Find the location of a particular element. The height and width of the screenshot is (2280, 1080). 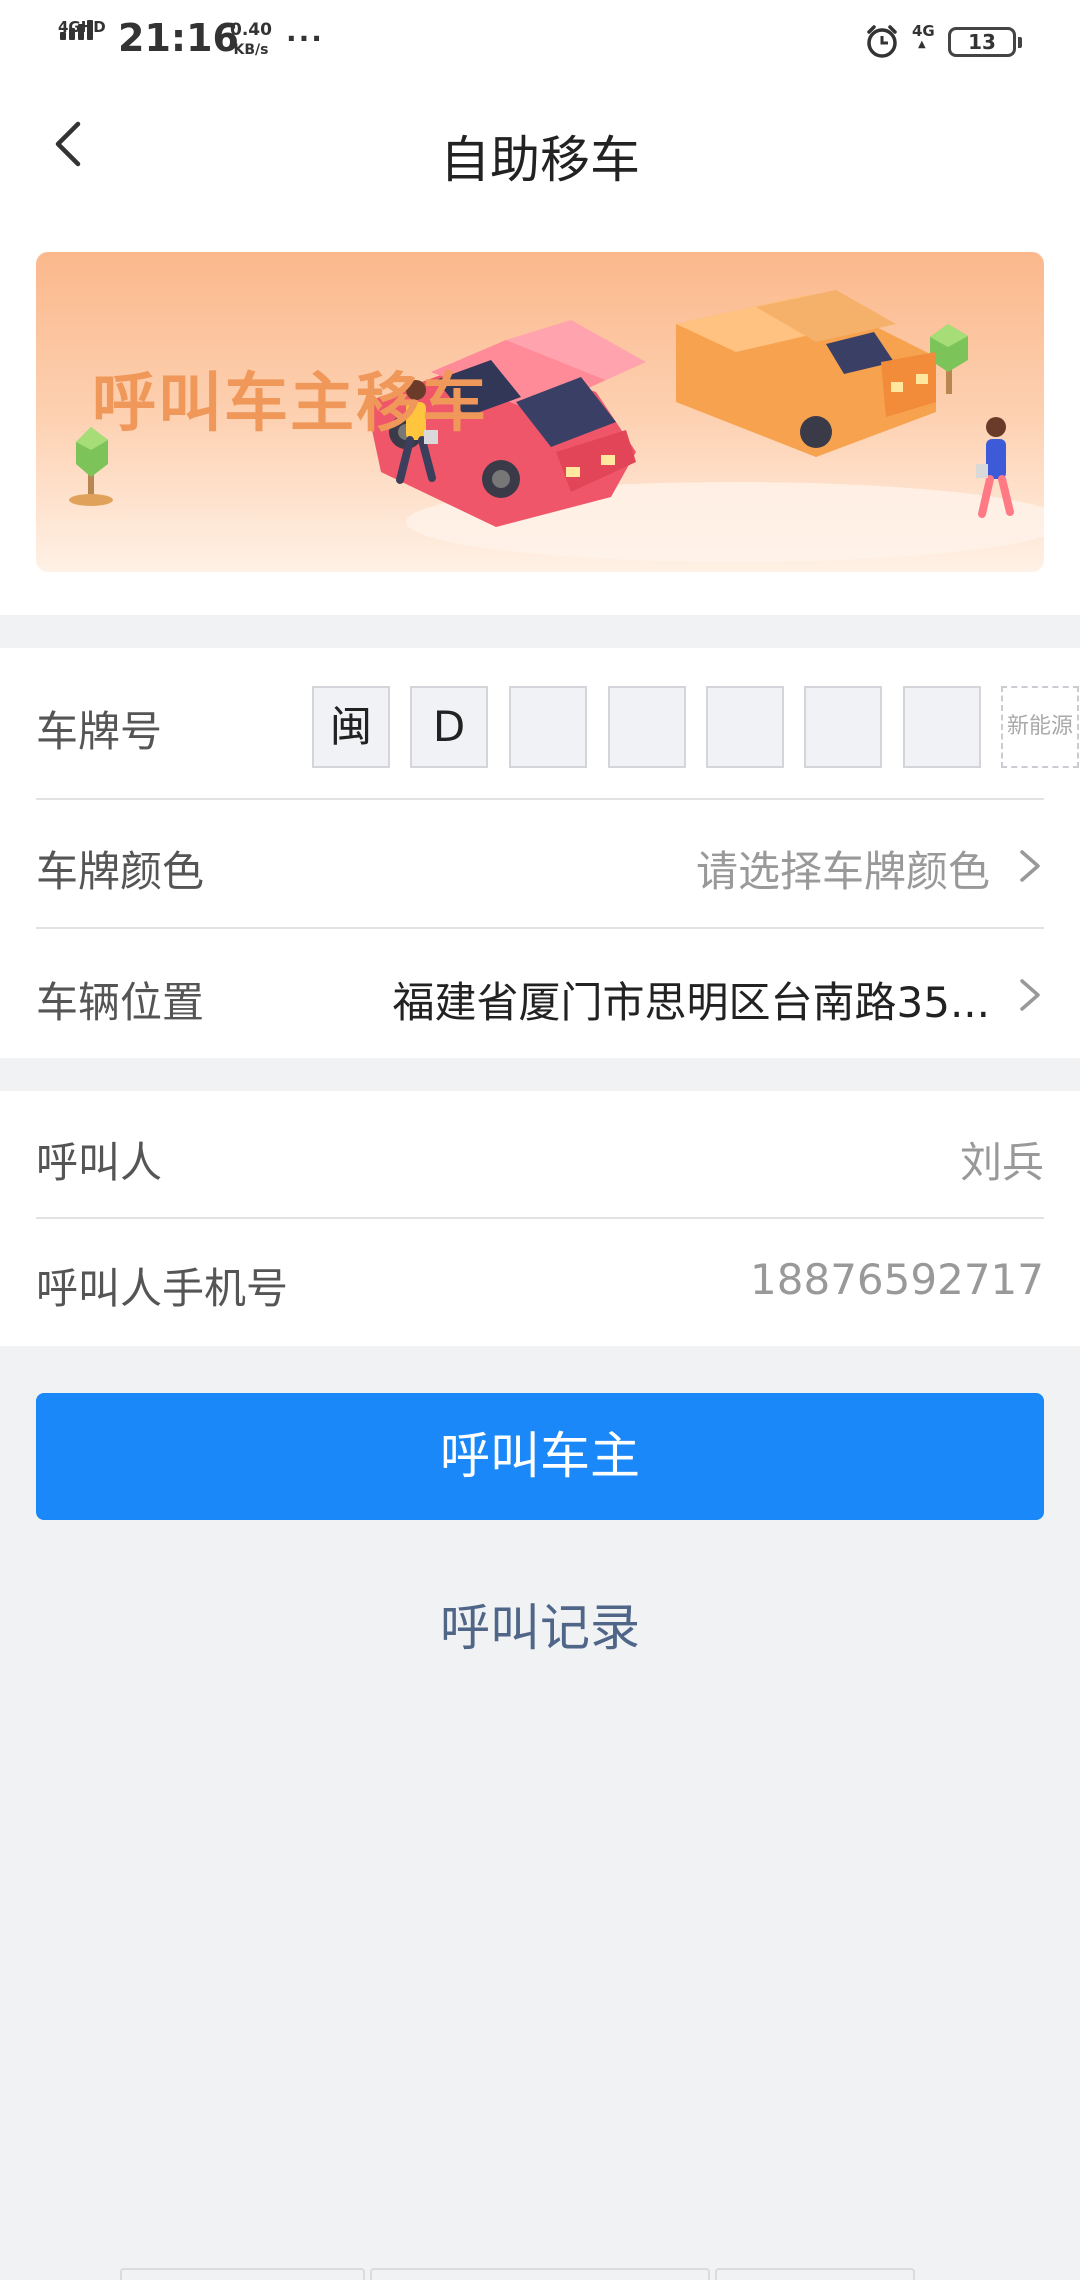

caller-info-section: 呼叫人 刘兵 呼叫人手机号 18876592717 is located at coordinates (540, 1218).